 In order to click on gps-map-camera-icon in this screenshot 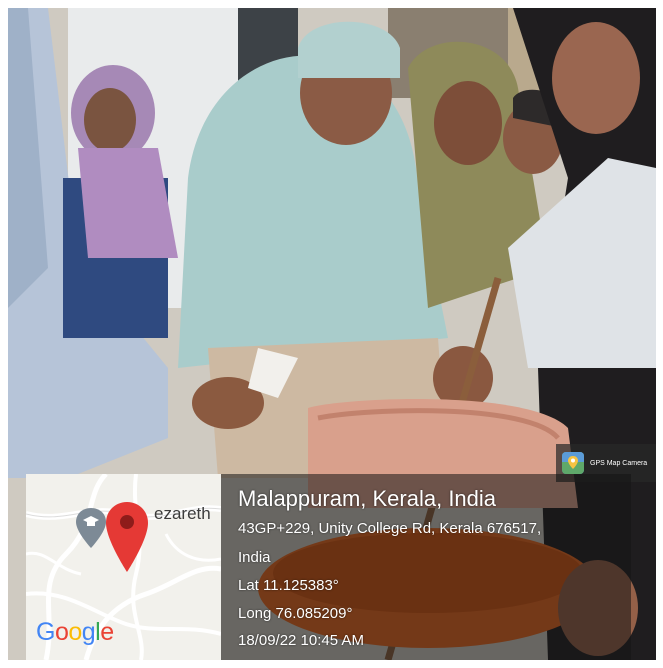, I will do `click(573, 463)`.